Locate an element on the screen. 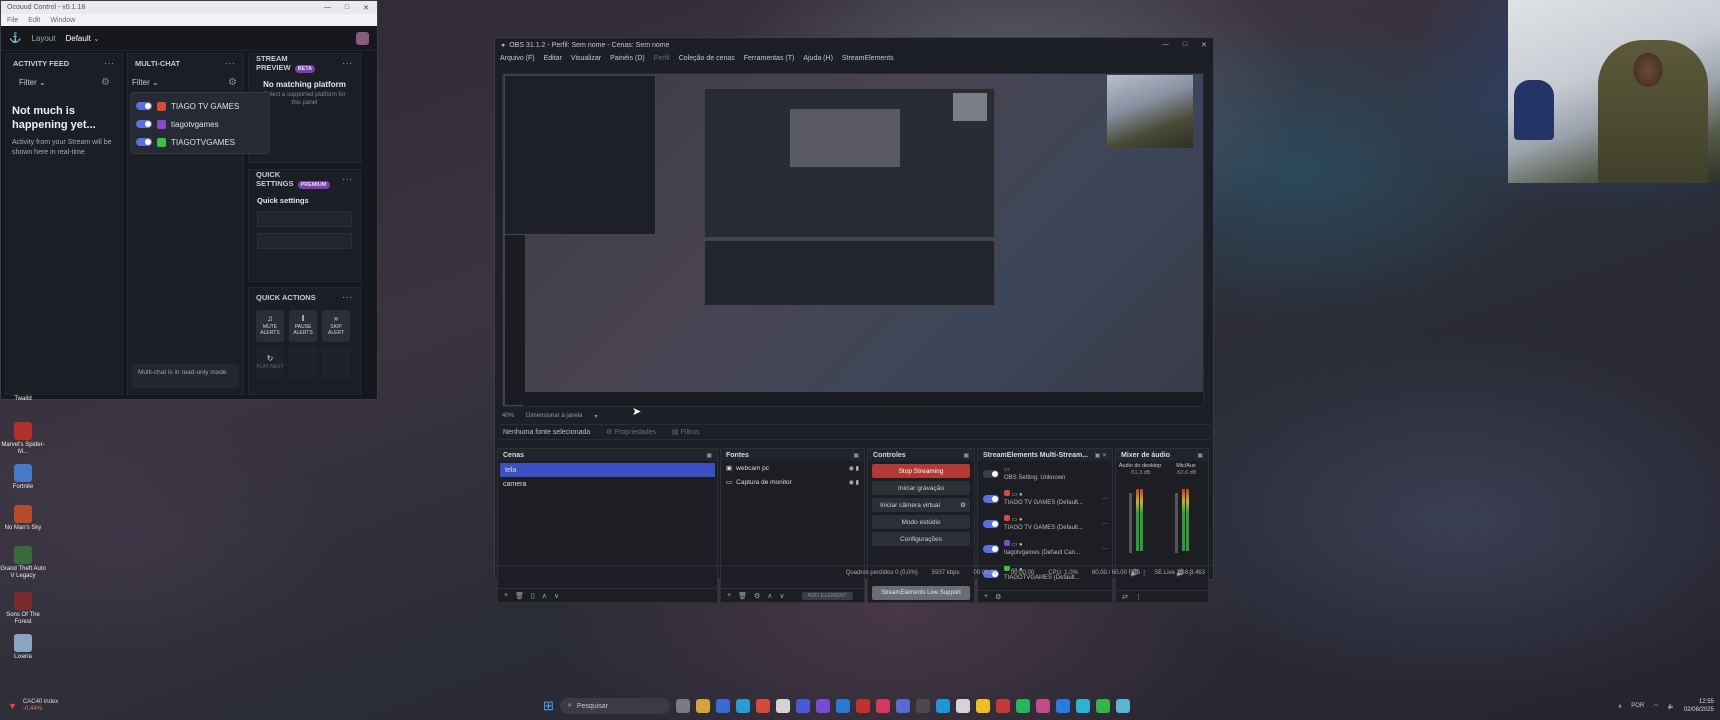  stop-streaming-button: Stop Streaming is located at coordinates (921, 471).